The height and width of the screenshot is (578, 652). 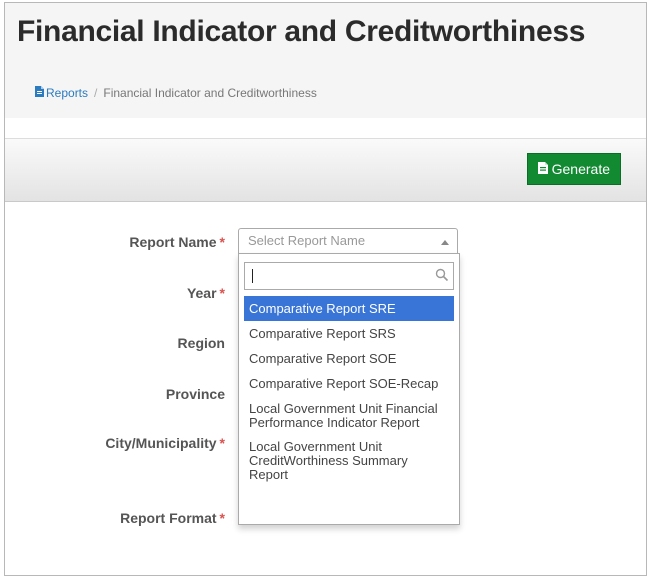 What do you see at coordinates (165, 443) in the screenshot?
I see `city-municipality-label: City/Municipality *` at bounding box center [165, 443].